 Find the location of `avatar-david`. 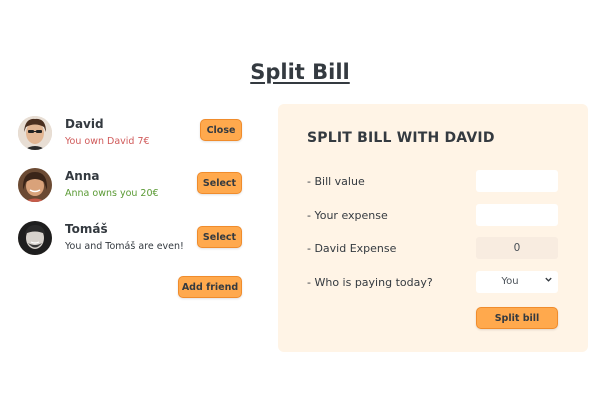

avatar-david is located at coordinates (35, 133).